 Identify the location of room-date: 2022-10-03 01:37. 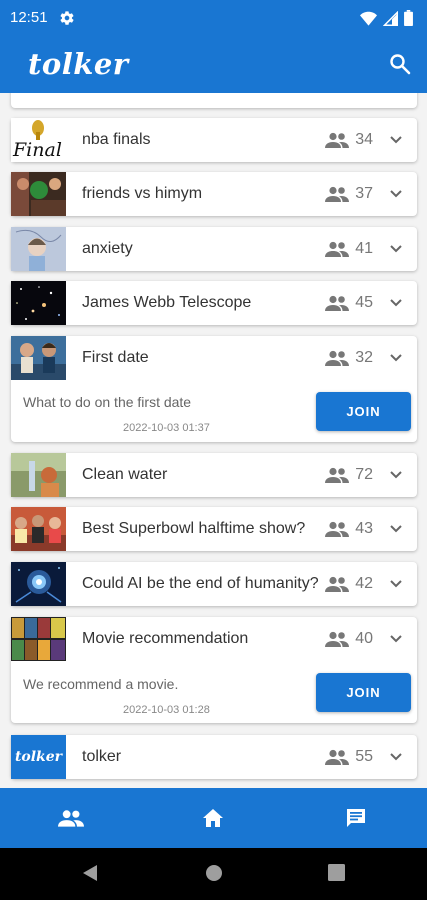
(166, 428).